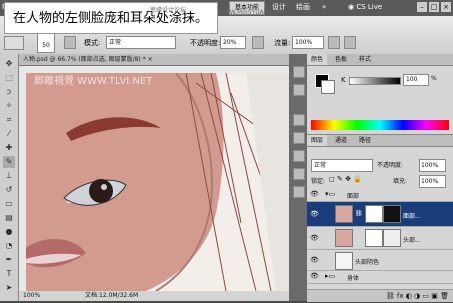 The height and width of the screenshot is (303, 453). What do you see at coordinates (365, 7) in the screenshot?
I see `cs-live-button: ◉ CS Live` at bounding box center [365, 7].